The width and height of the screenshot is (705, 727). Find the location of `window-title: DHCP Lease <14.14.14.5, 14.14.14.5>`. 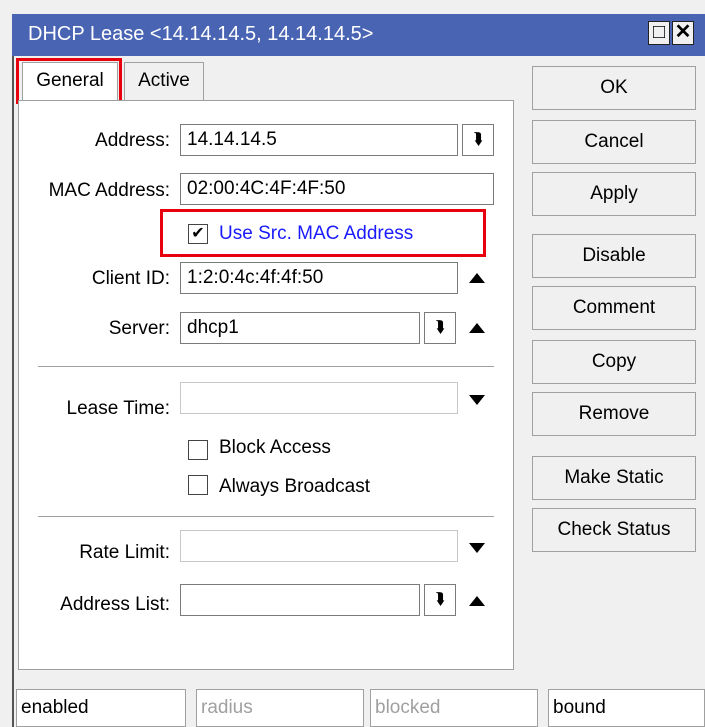

window-title: DHCP Lease <14.14.14.5, 14.14.14.5> is located at coordinates (201, 34).